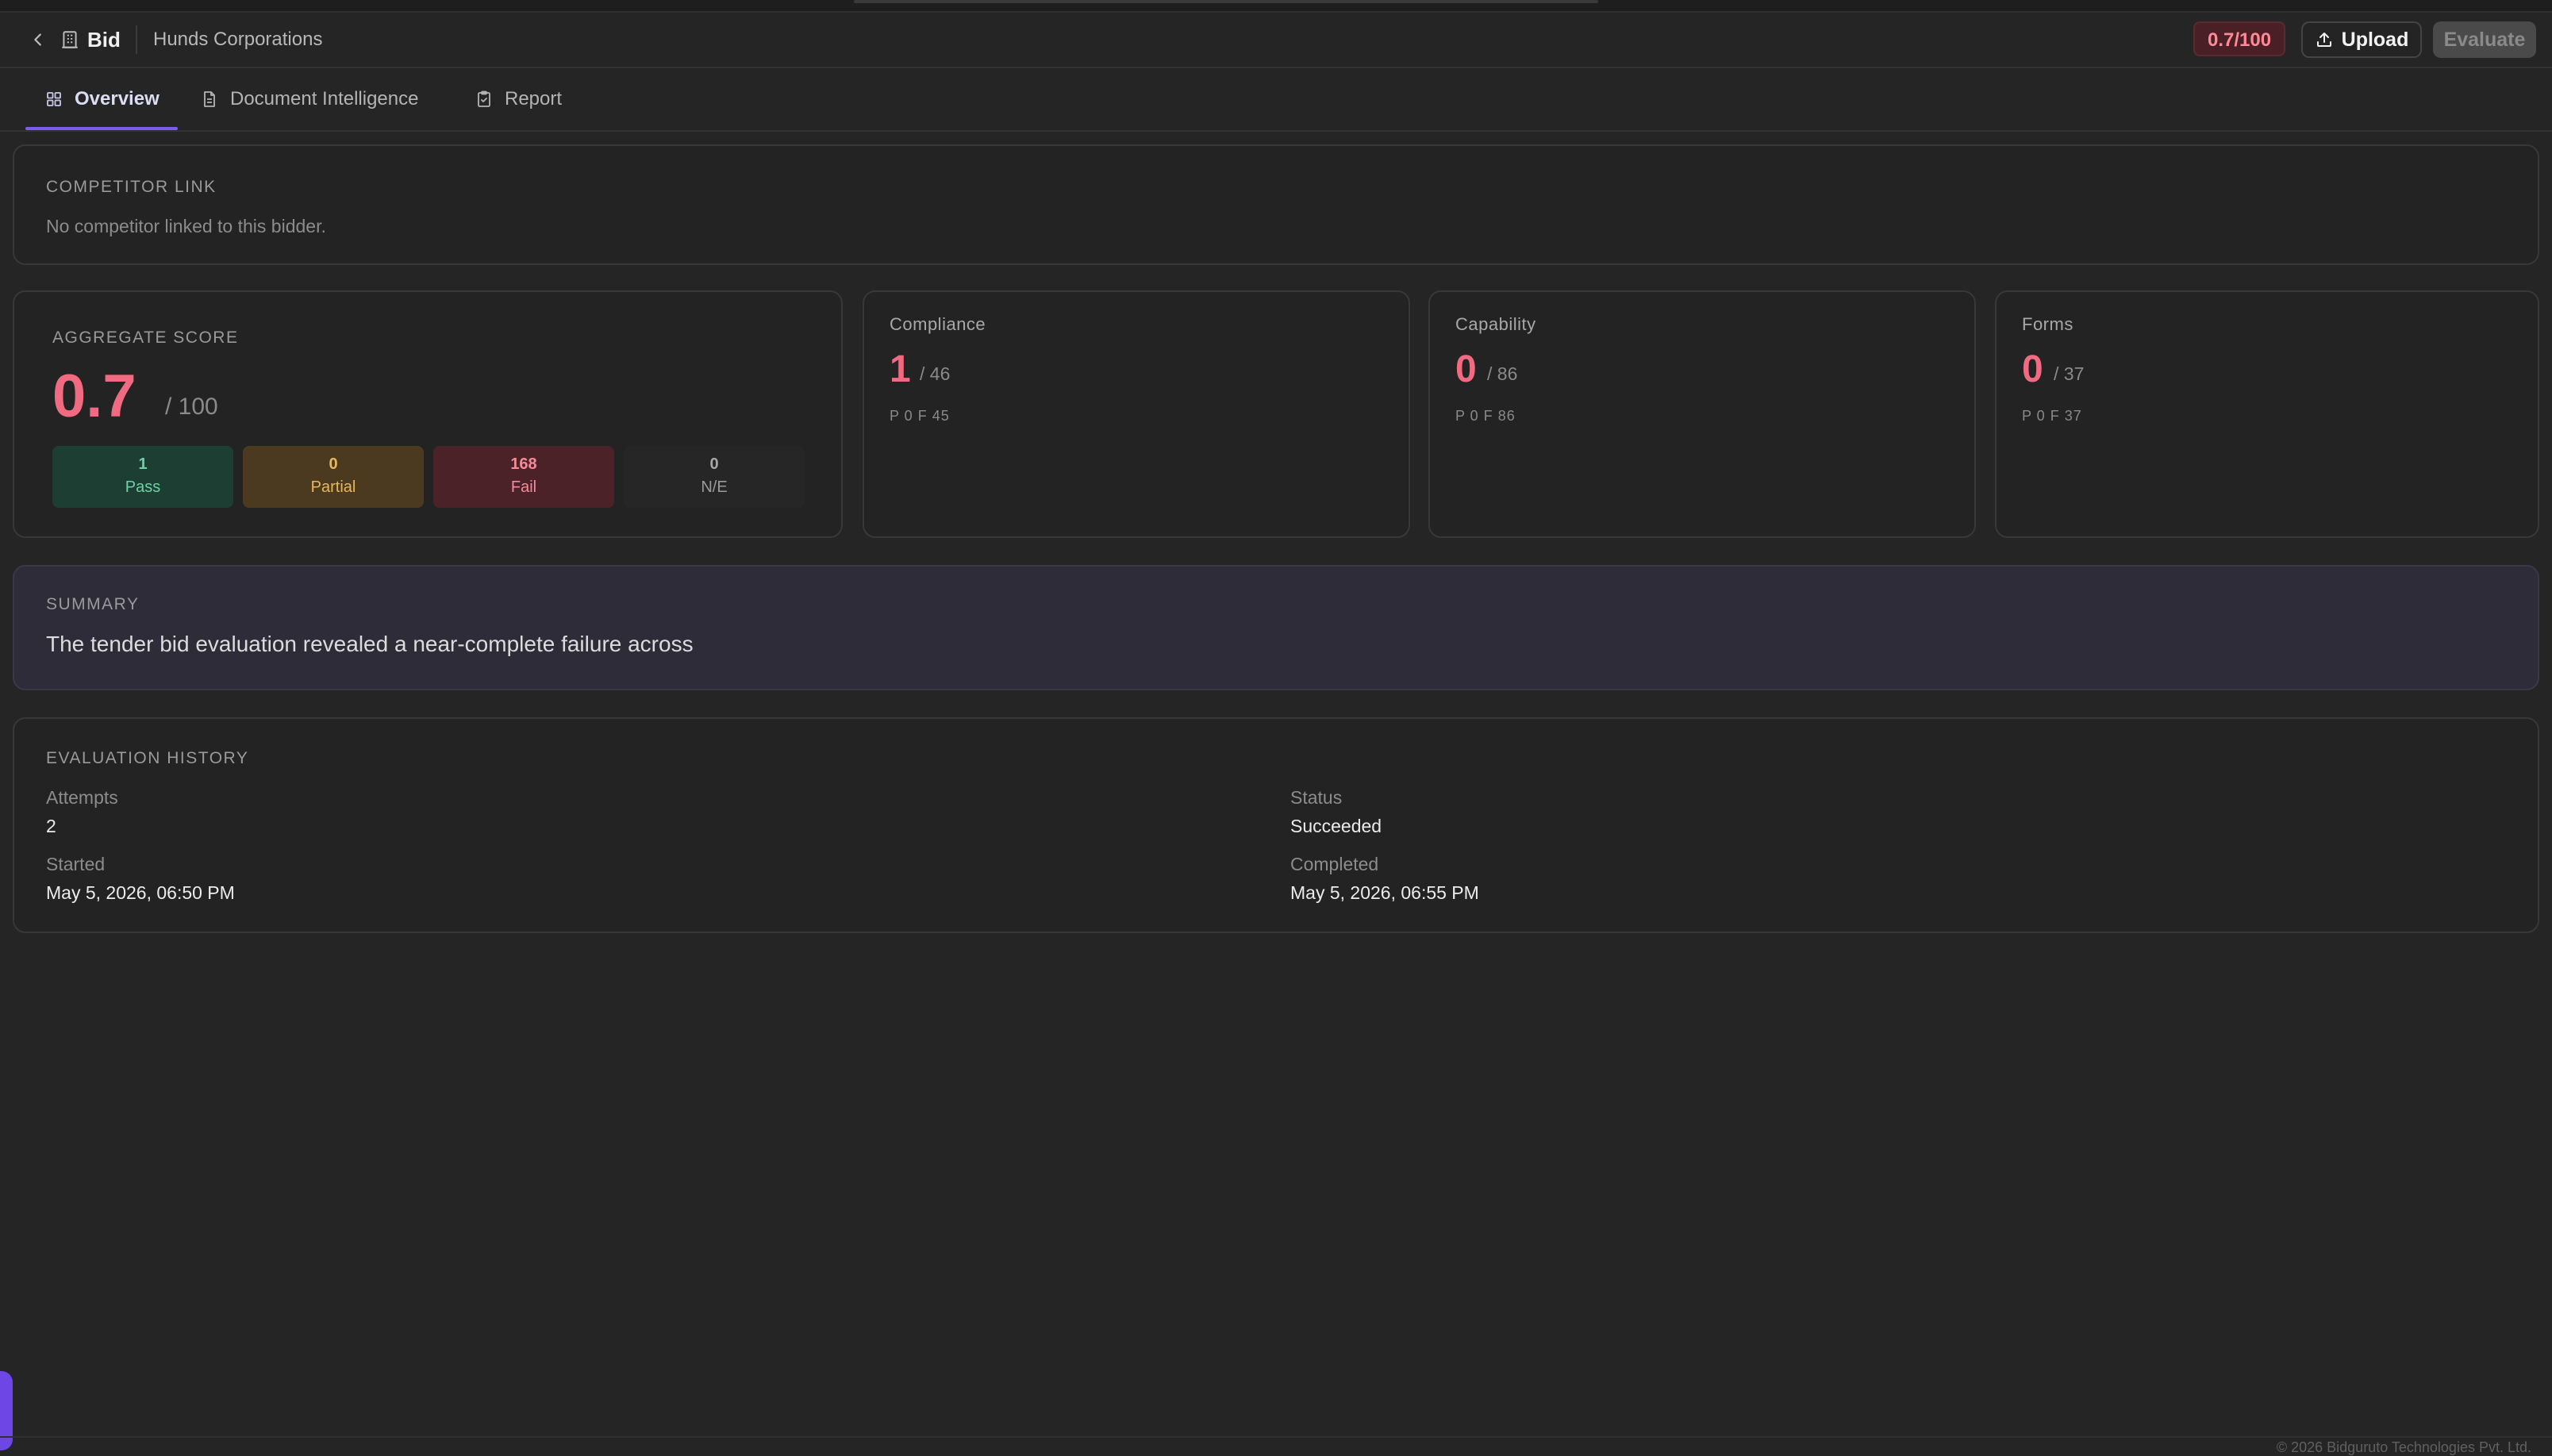 This screenshot has height=1456, width=2552. I want to click on attempts-label: Attempts, so click(82, 797).